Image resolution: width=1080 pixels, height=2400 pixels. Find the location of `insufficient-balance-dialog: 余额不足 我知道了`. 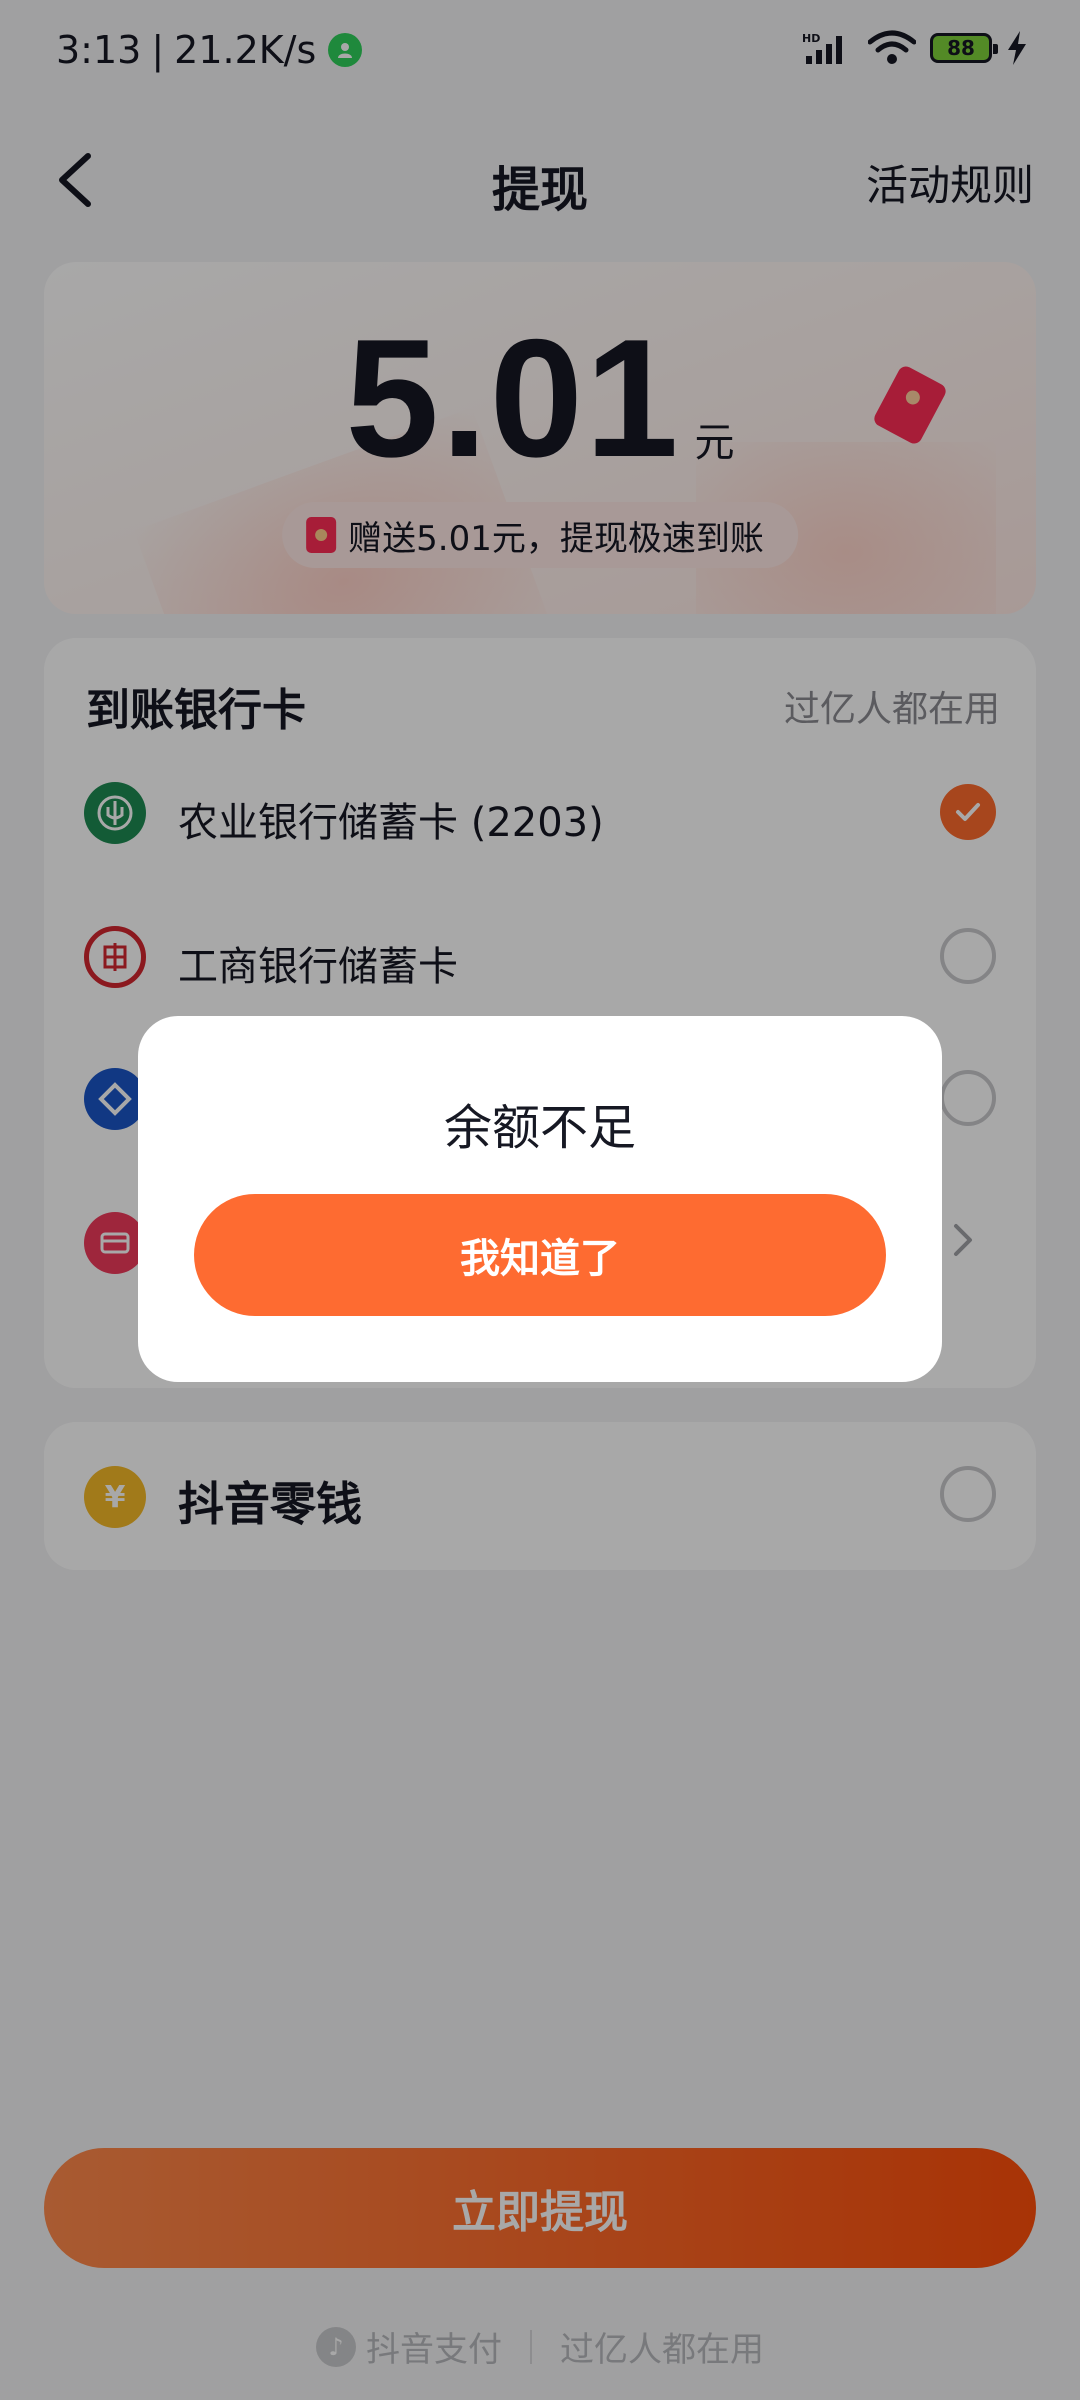

insufficient-balance-dialog: 余额不足 我知道了 is located at coordinates (540, 1199).